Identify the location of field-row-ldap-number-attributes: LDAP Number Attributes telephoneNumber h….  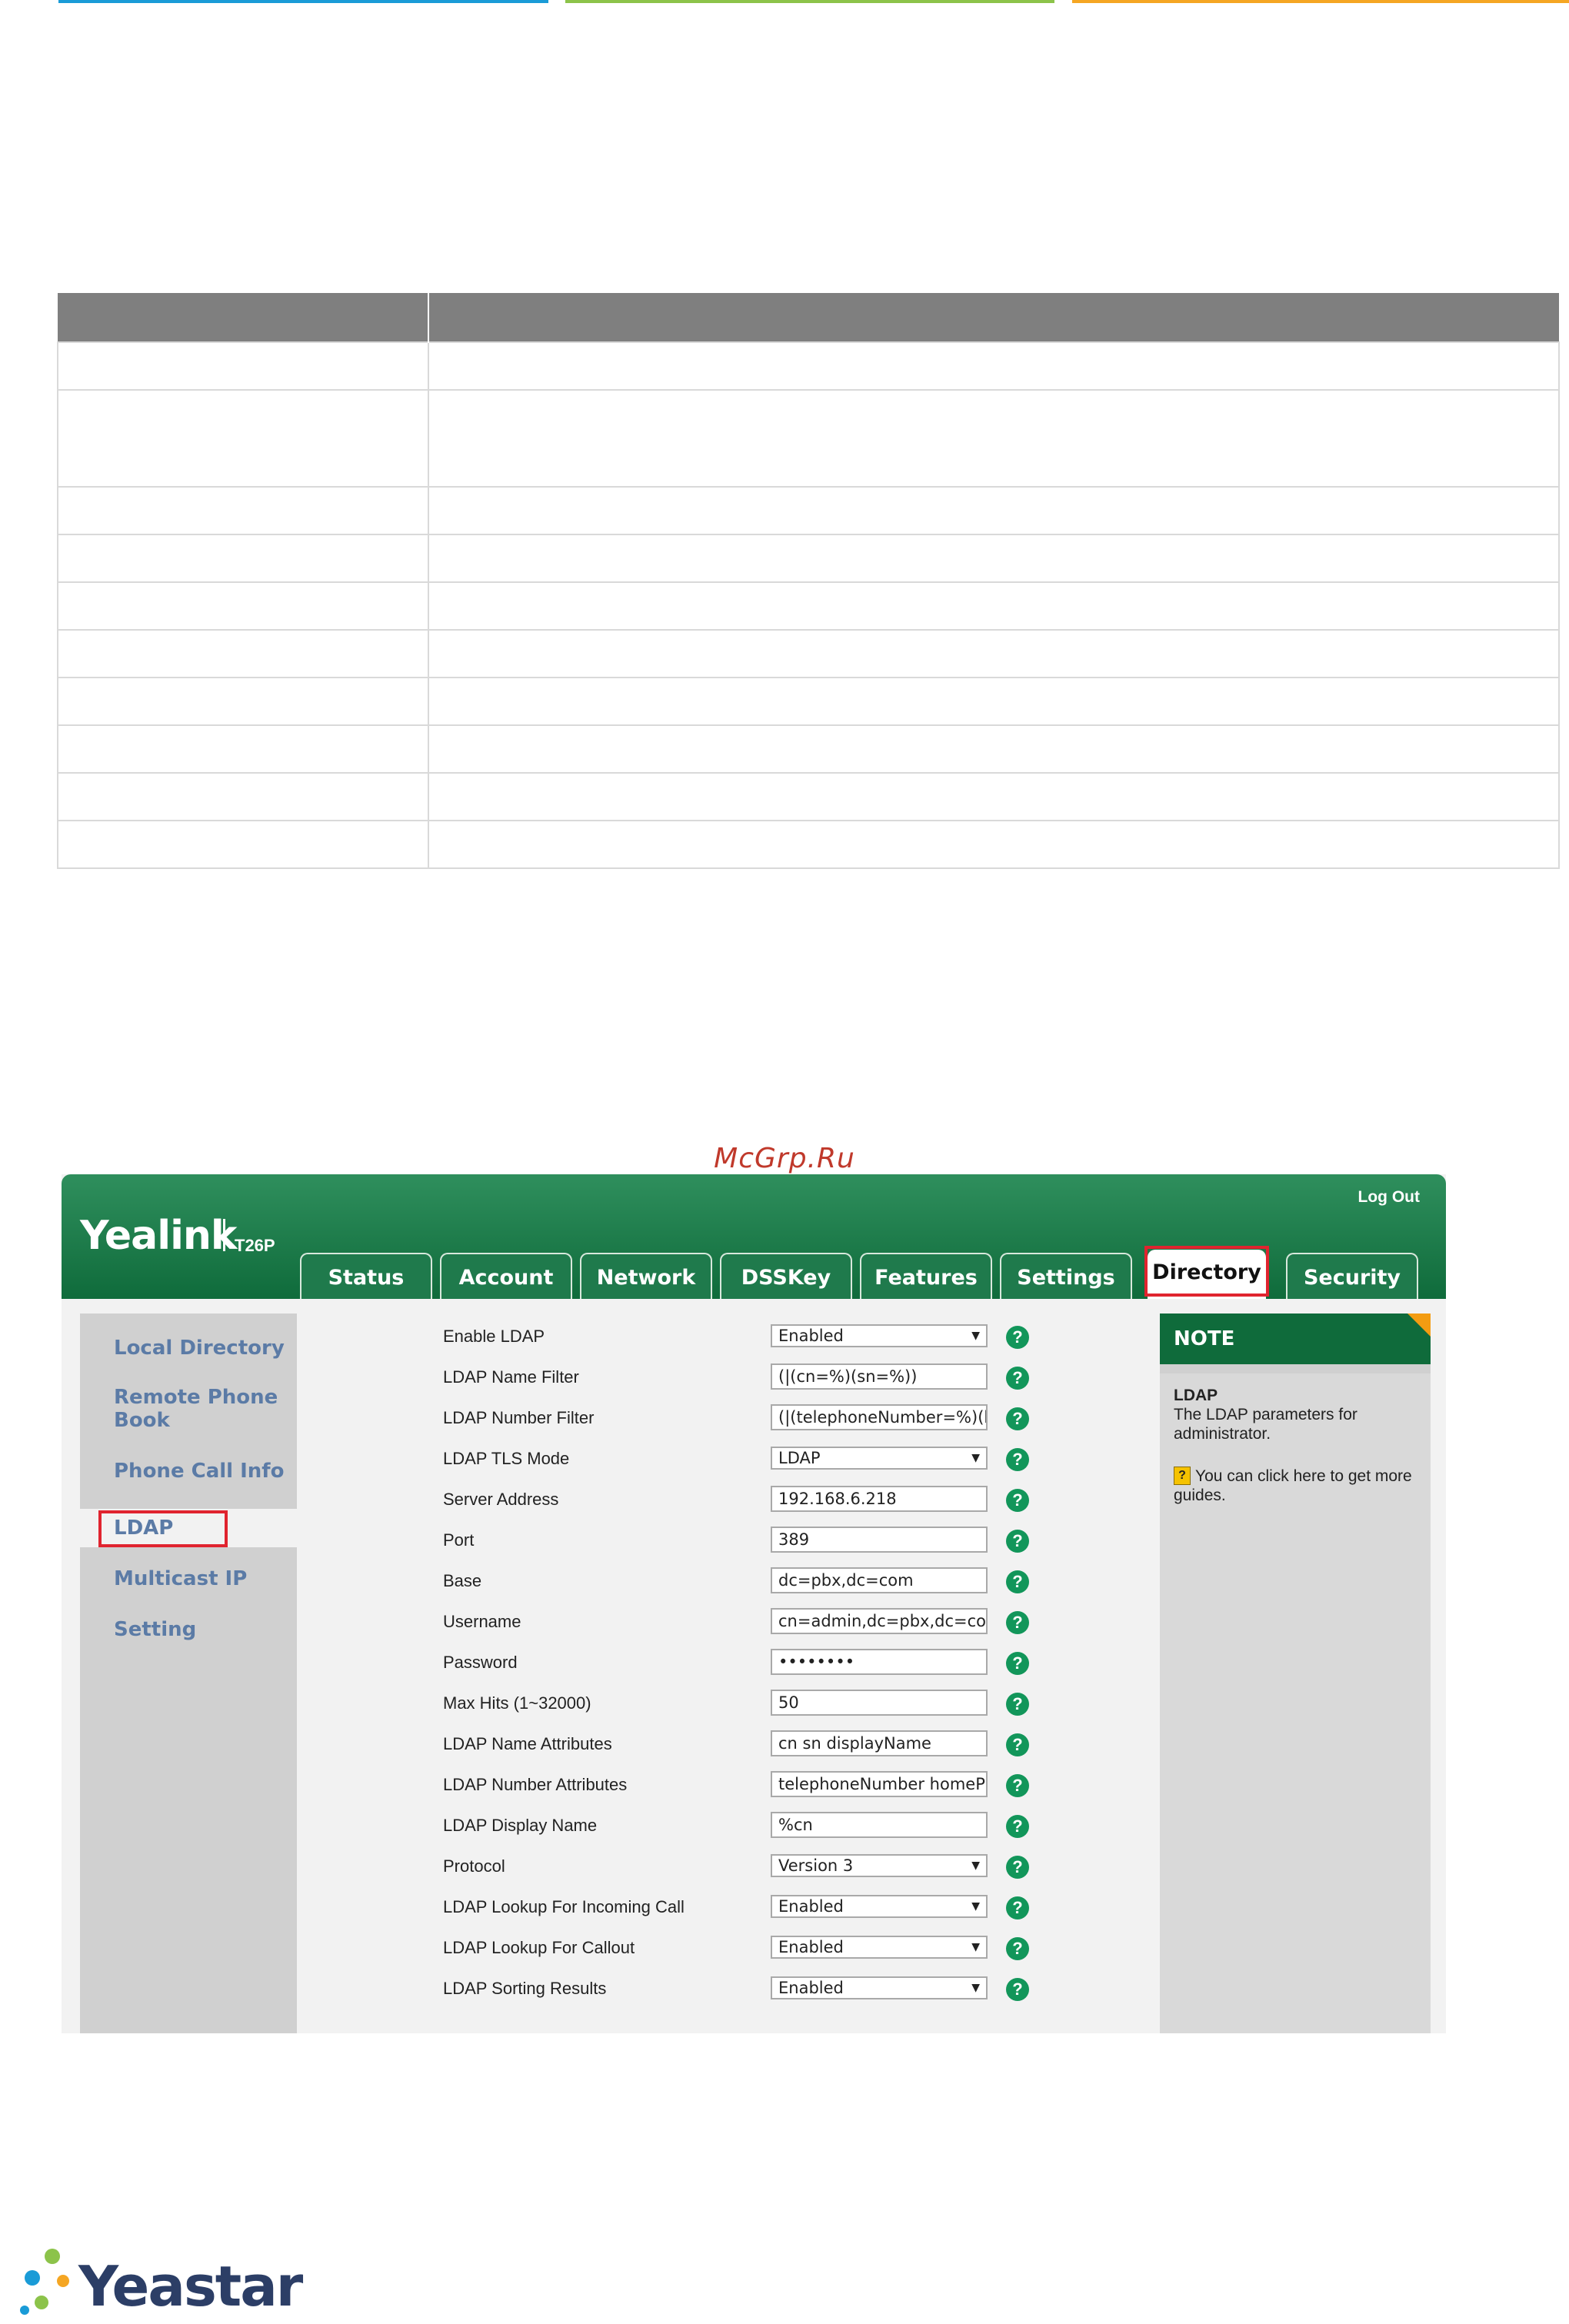
(758, 1785).